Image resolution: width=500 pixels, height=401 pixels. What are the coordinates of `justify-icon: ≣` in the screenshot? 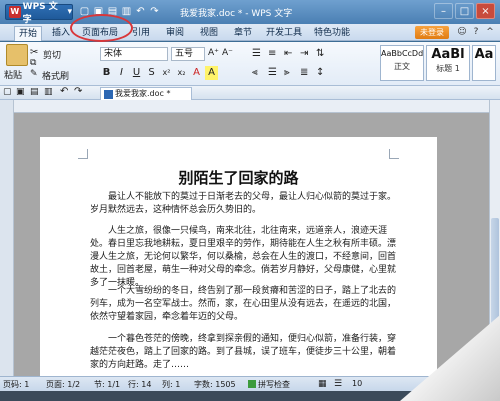 It's located at (304, 72).